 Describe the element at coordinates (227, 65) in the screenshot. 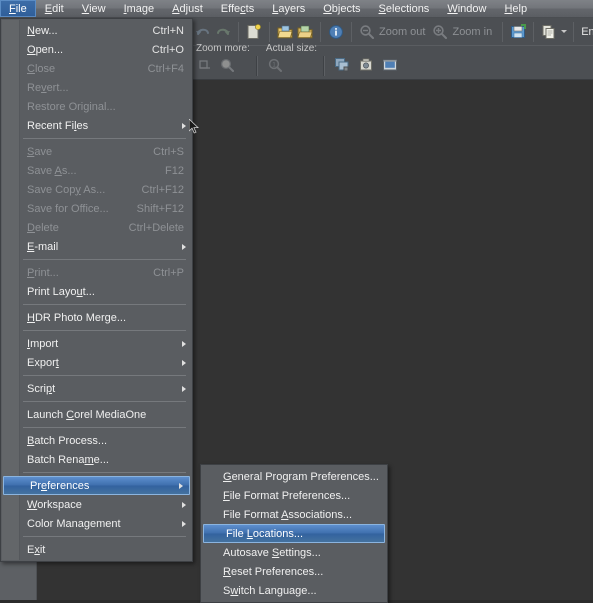

I see `zoom-more-out-icon` at that location.